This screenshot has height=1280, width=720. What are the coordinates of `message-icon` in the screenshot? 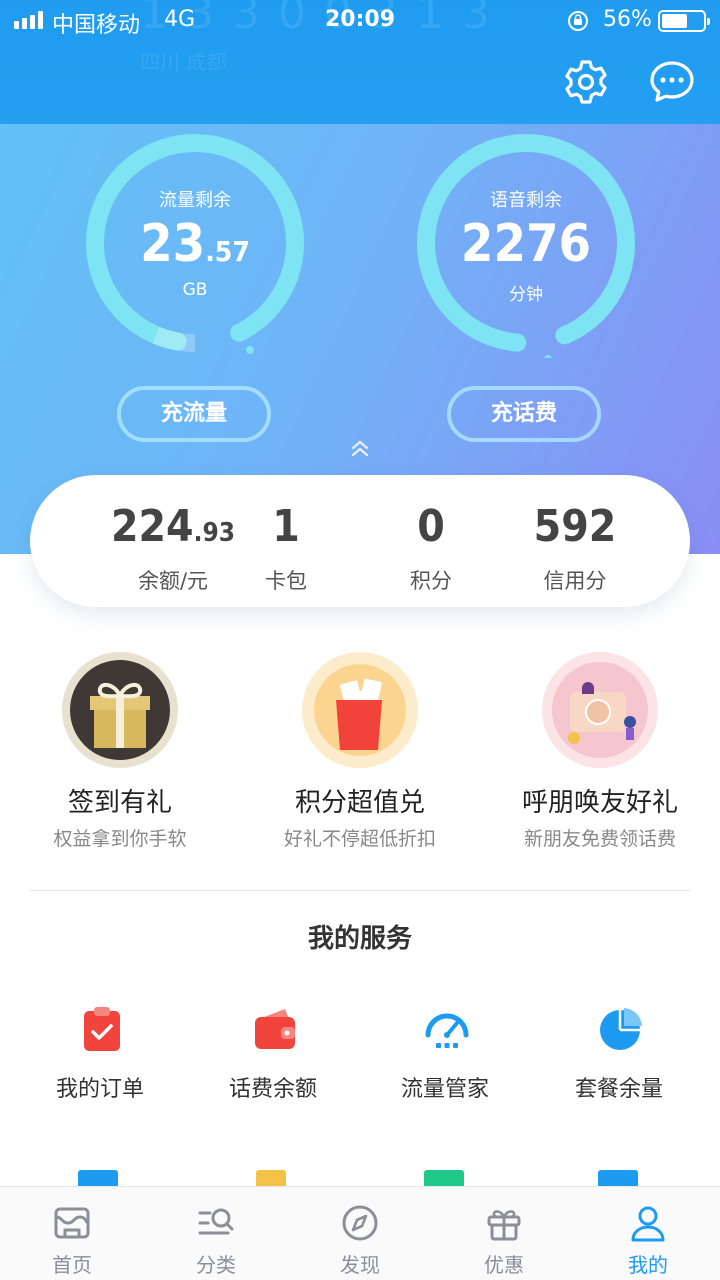 It's located at (672, 82).